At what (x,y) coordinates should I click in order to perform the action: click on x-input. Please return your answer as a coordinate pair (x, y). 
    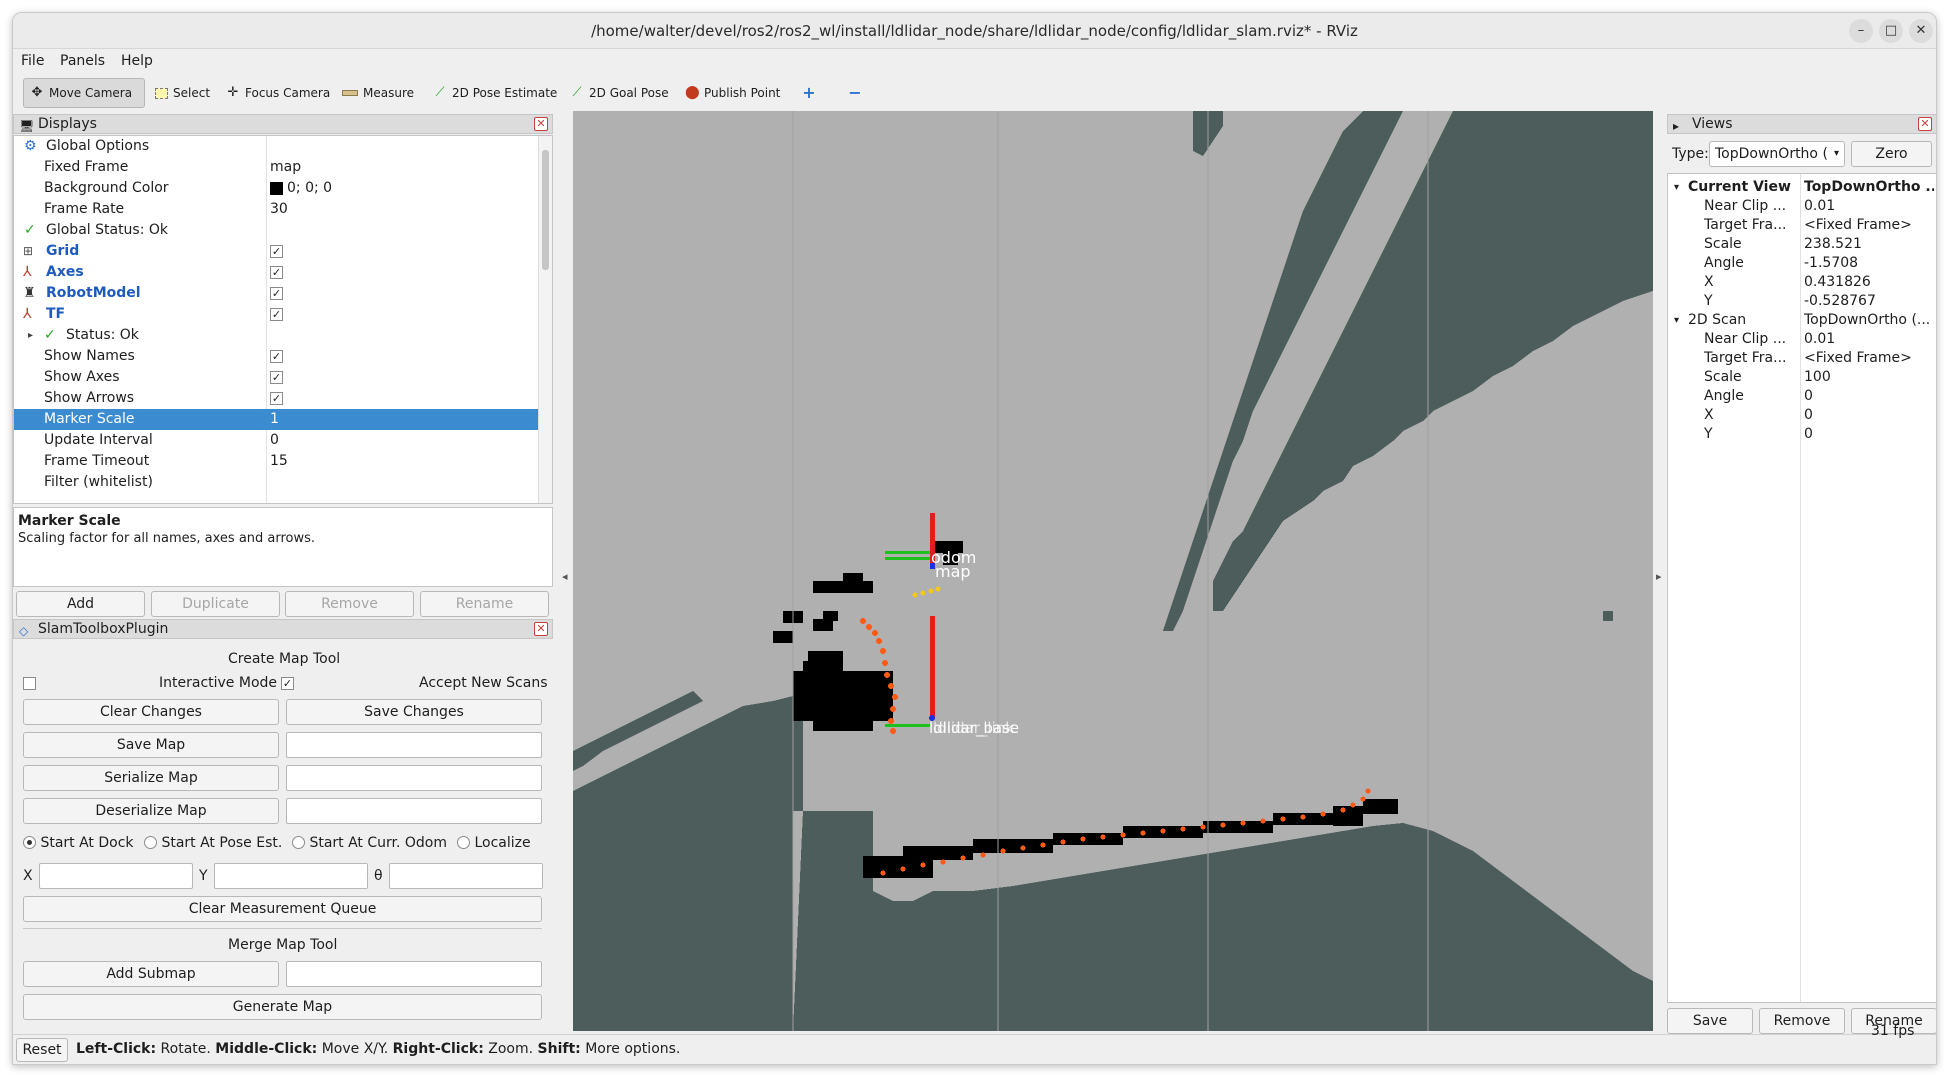
    Looking at the image, I should click on (116, 876).